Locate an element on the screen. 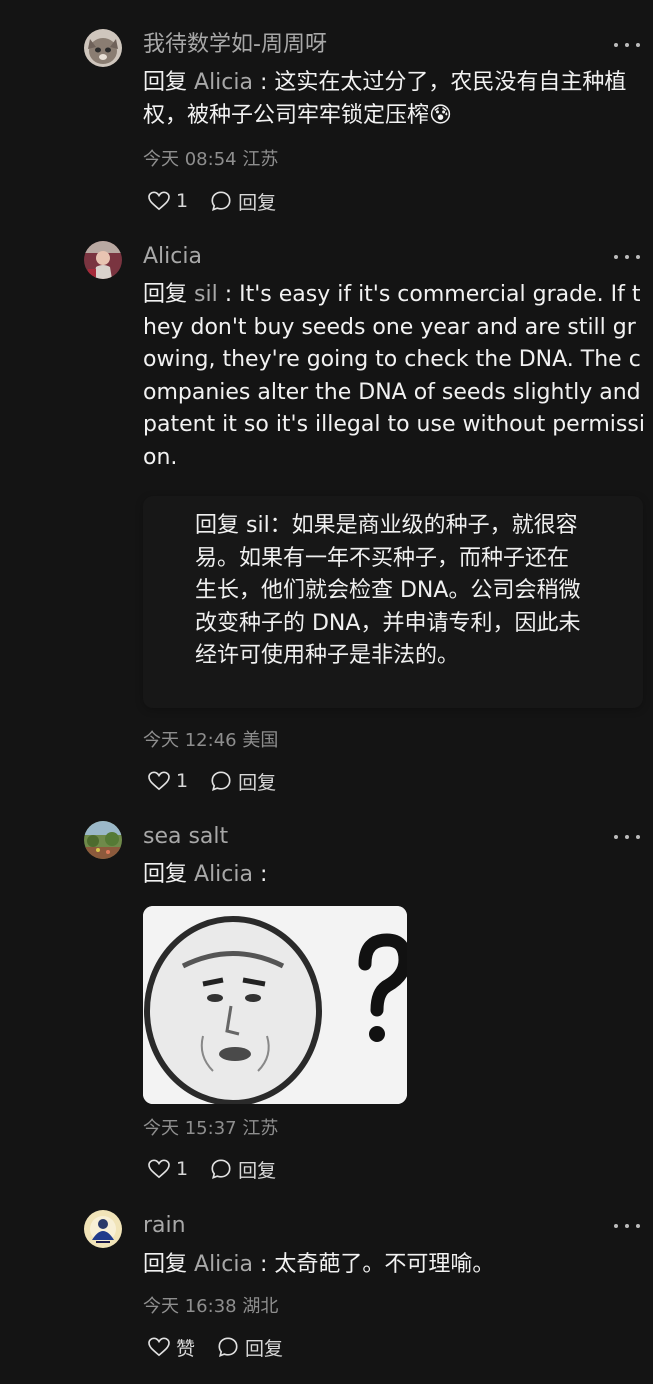 This screenshot has width=653, height=1384. comment-actions: 赞 回复 is located at coordinates (226, 1347).